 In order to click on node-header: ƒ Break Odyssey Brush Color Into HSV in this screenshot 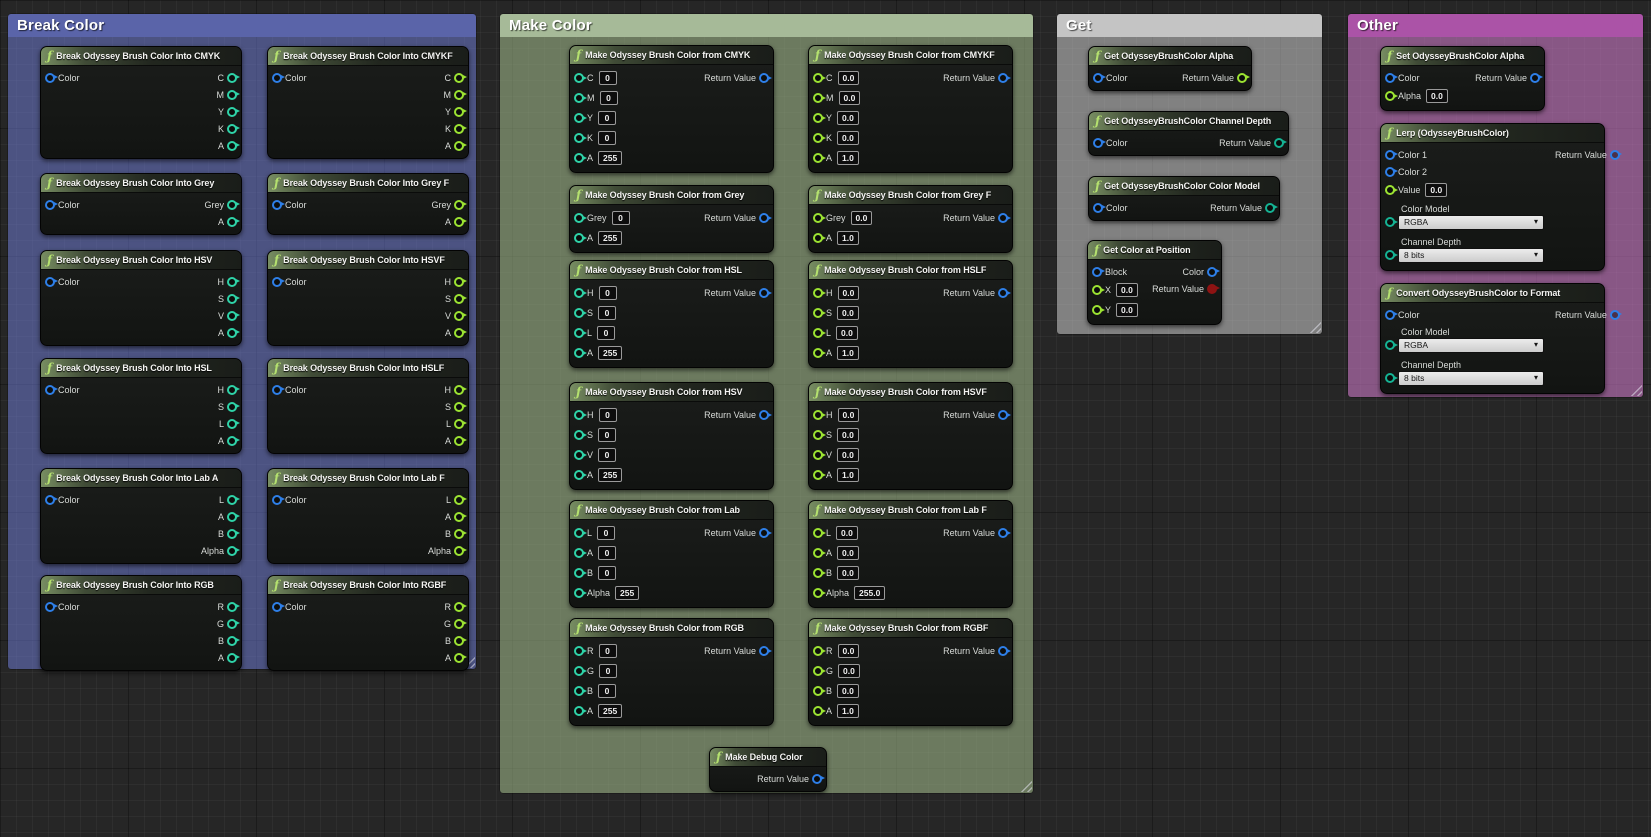, I will do `click(141, 260)`.